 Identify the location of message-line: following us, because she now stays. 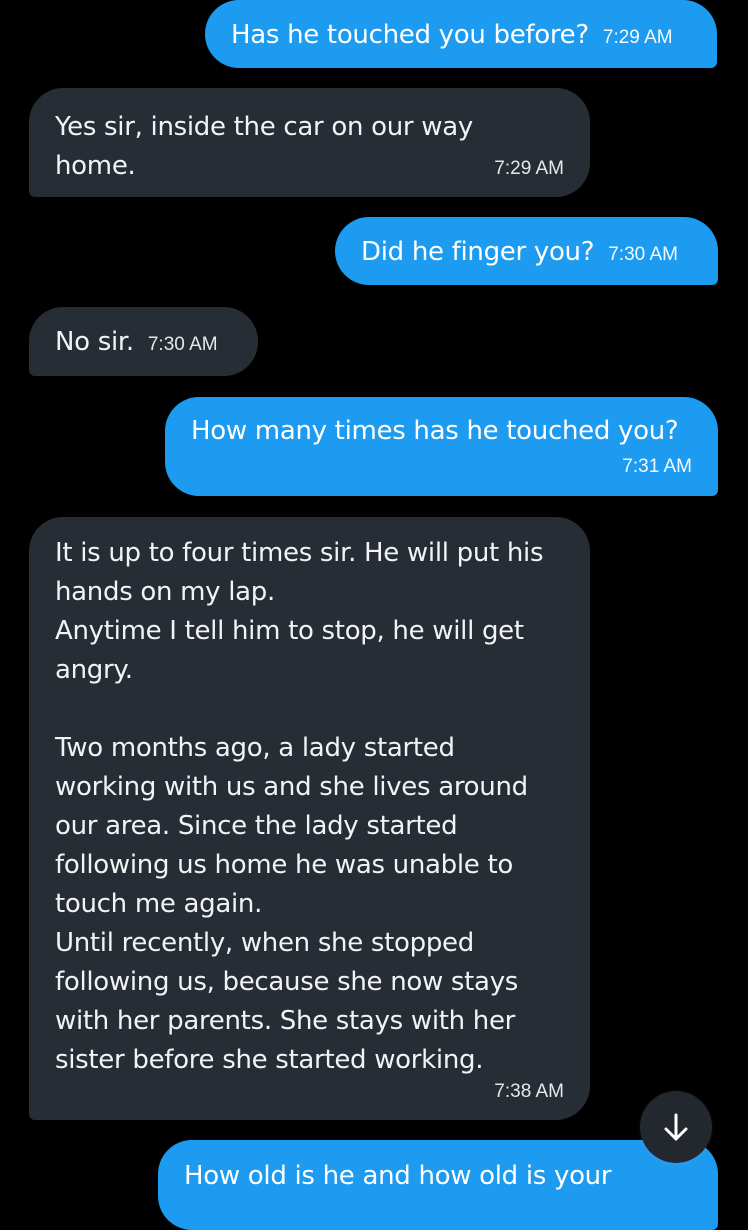
(287, 982).